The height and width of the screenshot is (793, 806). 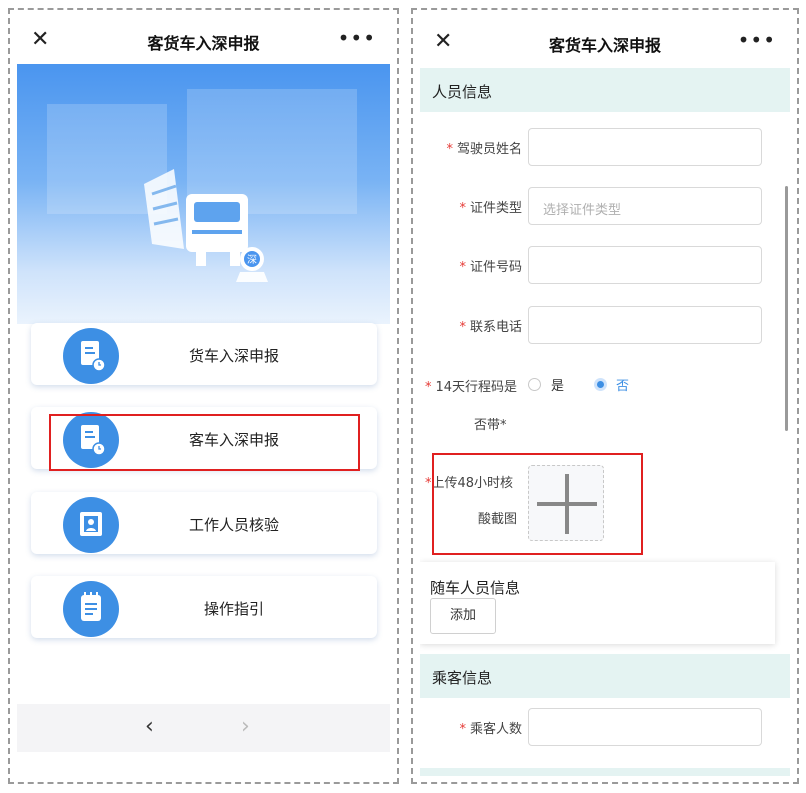 What do you see at coordinates (91, 525) in the screenshot?
I see `person-badge-icon` at bounding box center [91, 525].